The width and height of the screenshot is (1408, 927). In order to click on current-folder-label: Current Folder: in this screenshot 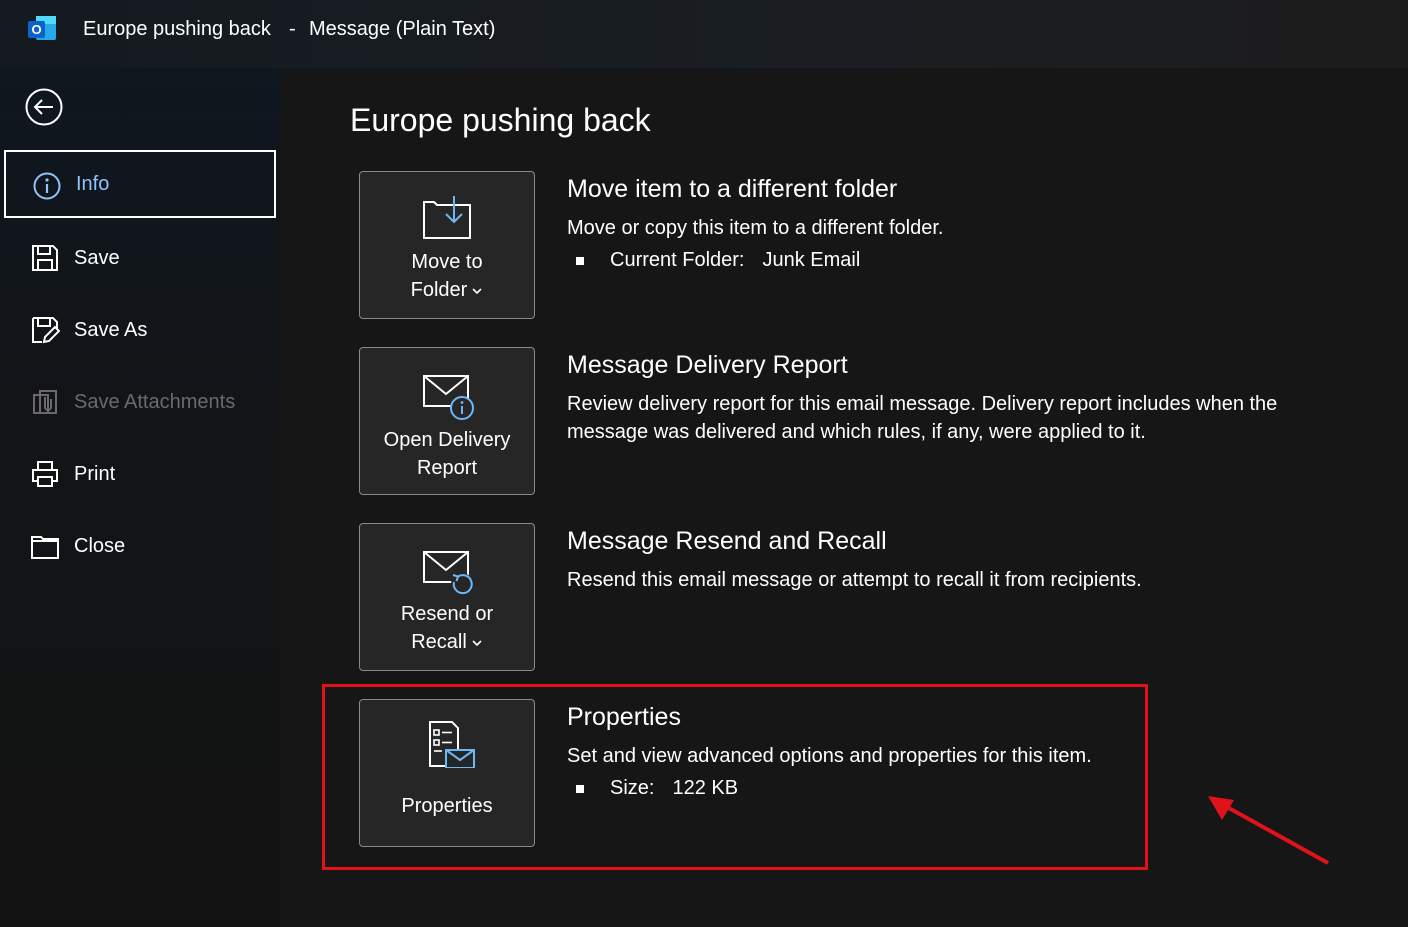, I will do `click(677, 260)`.